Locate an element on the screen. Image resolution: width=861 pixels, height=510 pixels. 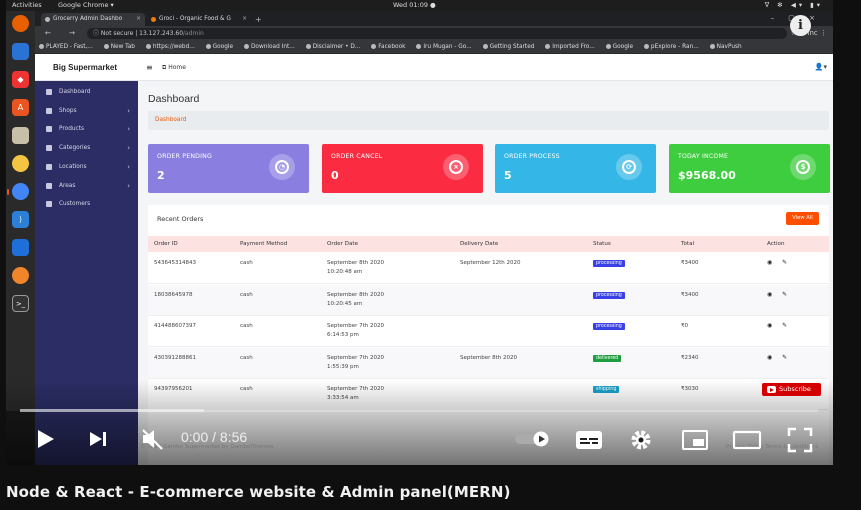
status-badge-label: processing is located at coordinates (609, 326).